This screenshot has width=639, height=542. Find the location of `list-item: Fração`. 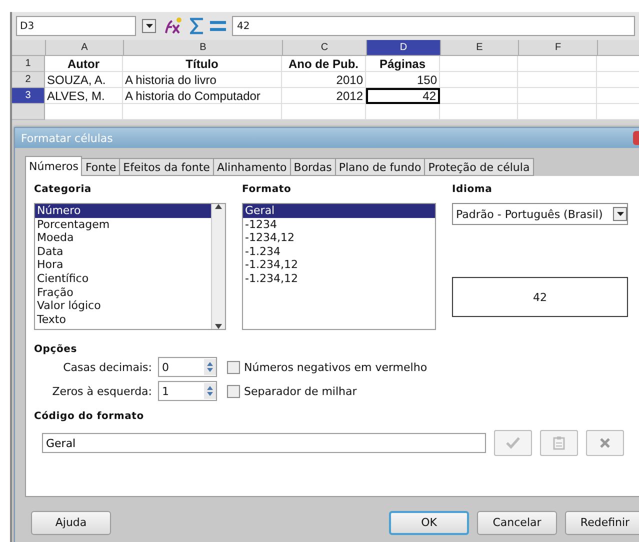

list-item: Fração is located at coordinates (123, 293).